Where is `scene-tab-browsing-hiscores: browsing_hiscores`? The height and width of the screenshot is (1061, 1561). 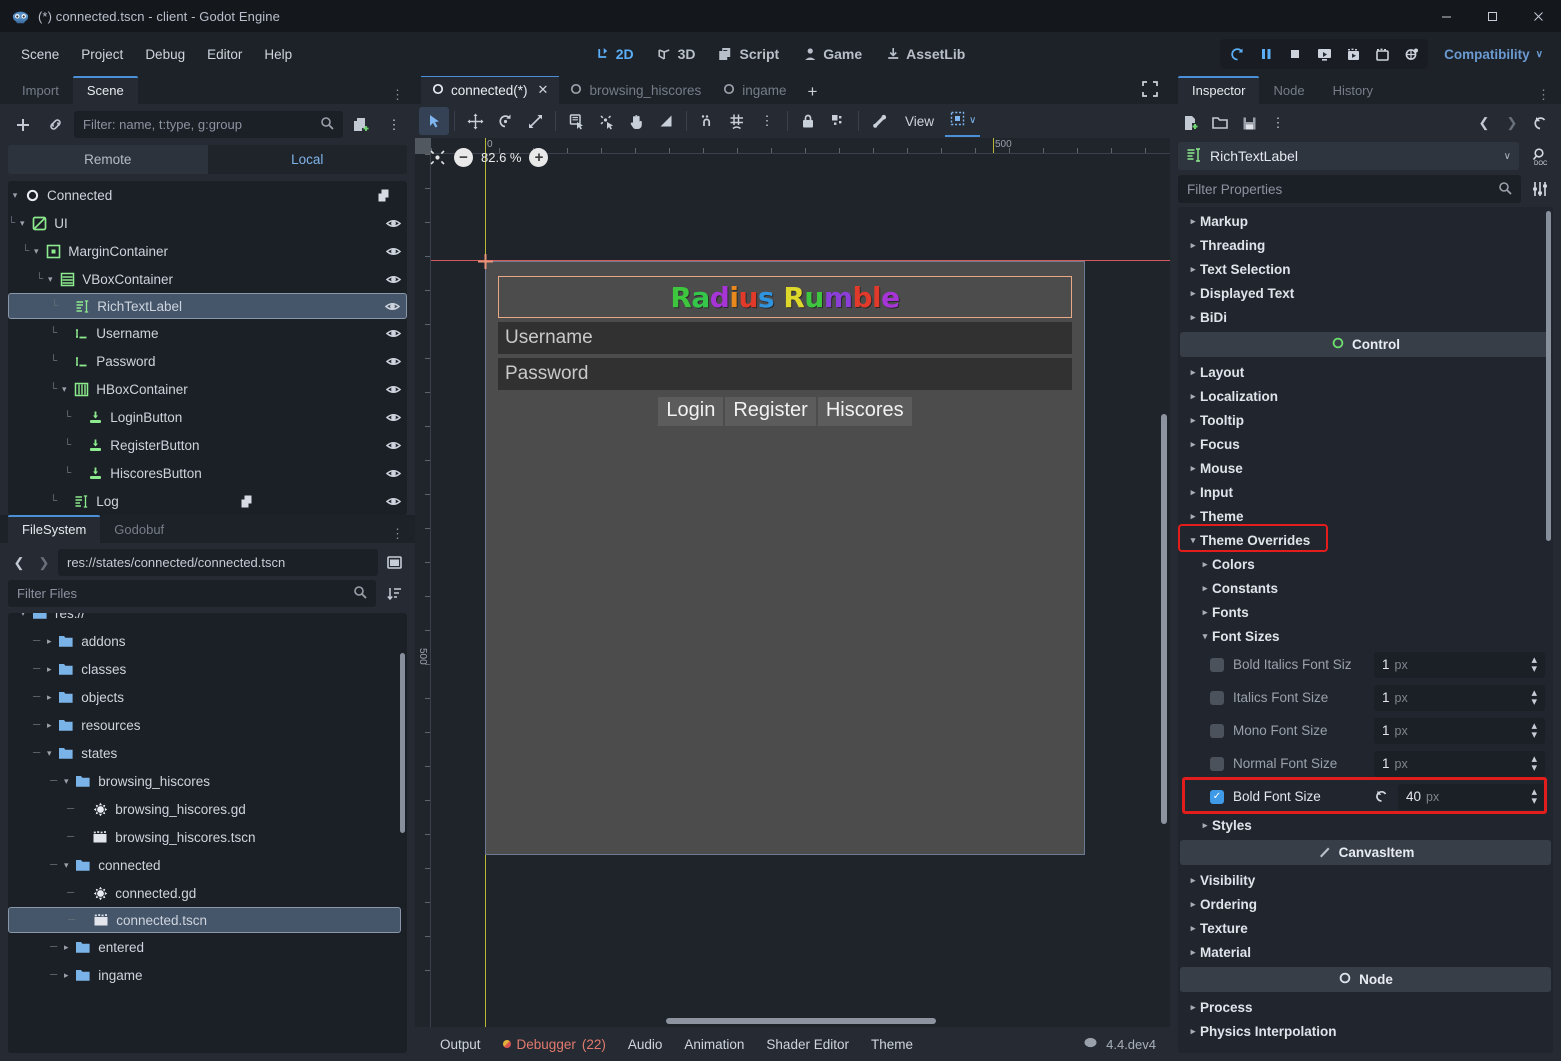 scene-tab-browsing-hiscores: browsing_hiscores is located at coordinates (635, 91).